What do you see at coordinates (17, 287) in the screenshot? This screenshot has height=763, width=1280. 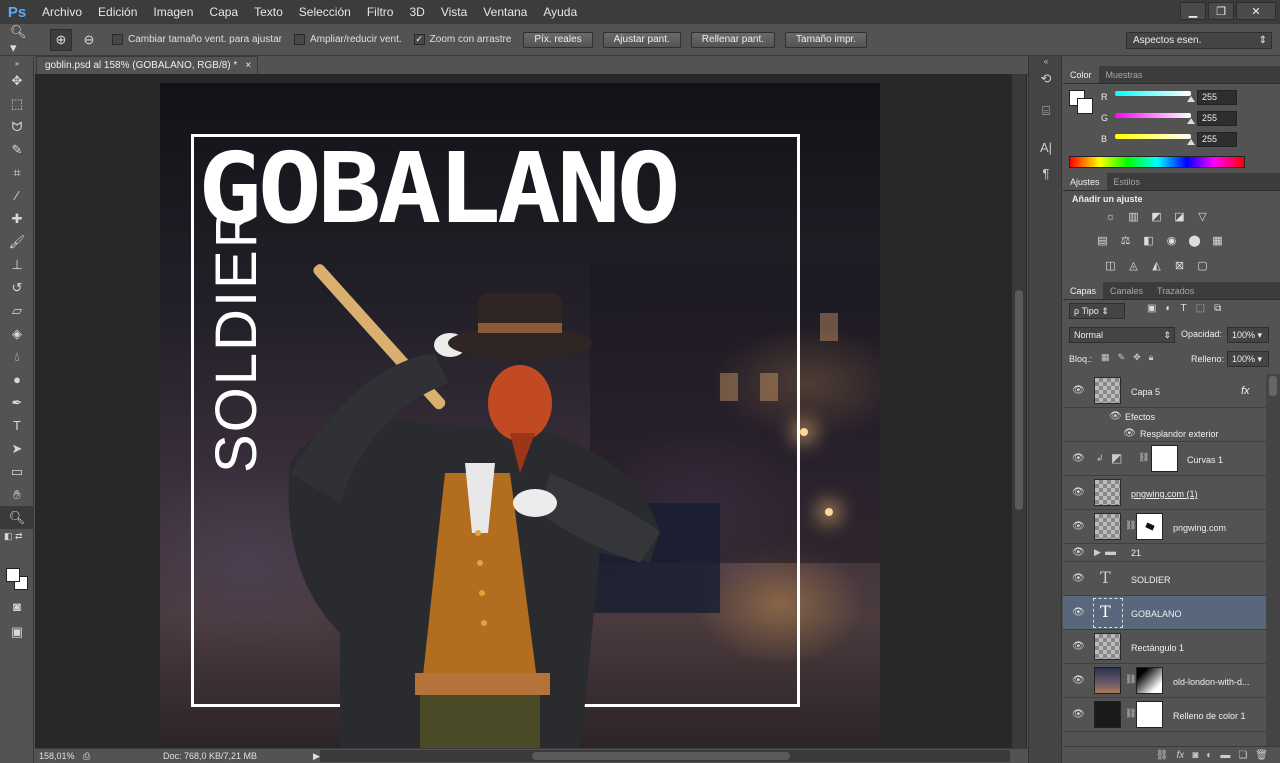 I see `history-brush-tool-icon: ↺` at bounding box center [17, 287].